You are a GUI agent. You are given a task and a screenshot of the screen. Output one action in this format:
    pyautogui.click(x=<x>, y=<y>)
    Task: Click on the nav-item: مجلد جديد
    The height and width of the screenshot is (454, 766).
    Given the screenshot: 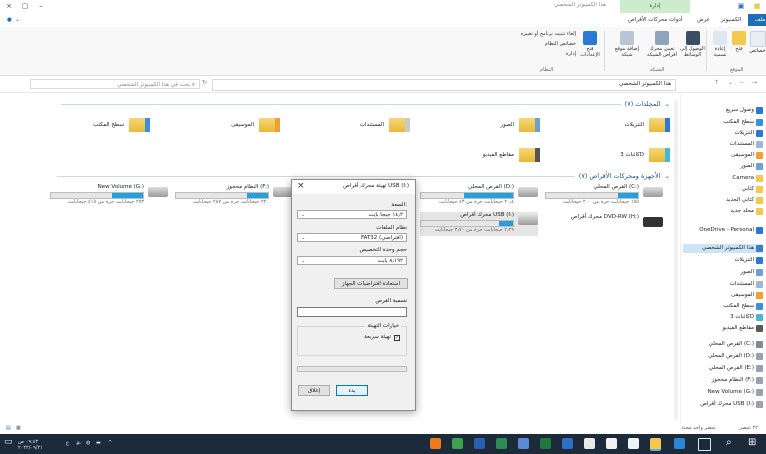 What is the action you would take?
    pyautogui.click(x=746, y=211)
    